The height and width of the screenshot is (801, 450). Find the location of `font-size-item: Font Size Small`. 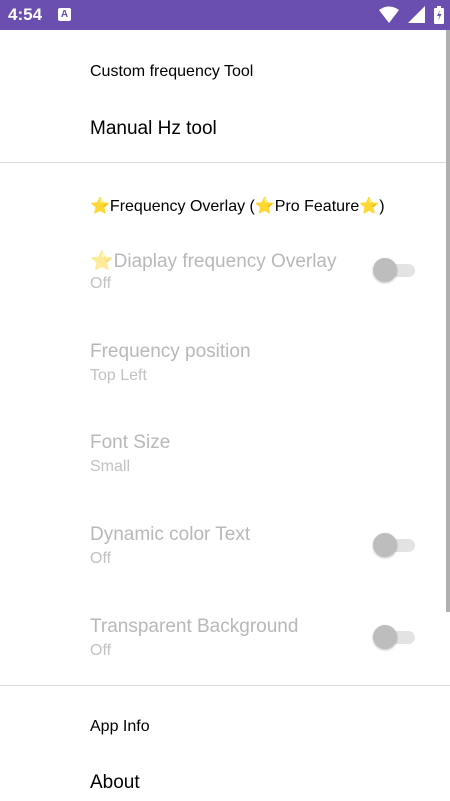

font-size-item: Font Size Small is located at coordinates (225, 472).